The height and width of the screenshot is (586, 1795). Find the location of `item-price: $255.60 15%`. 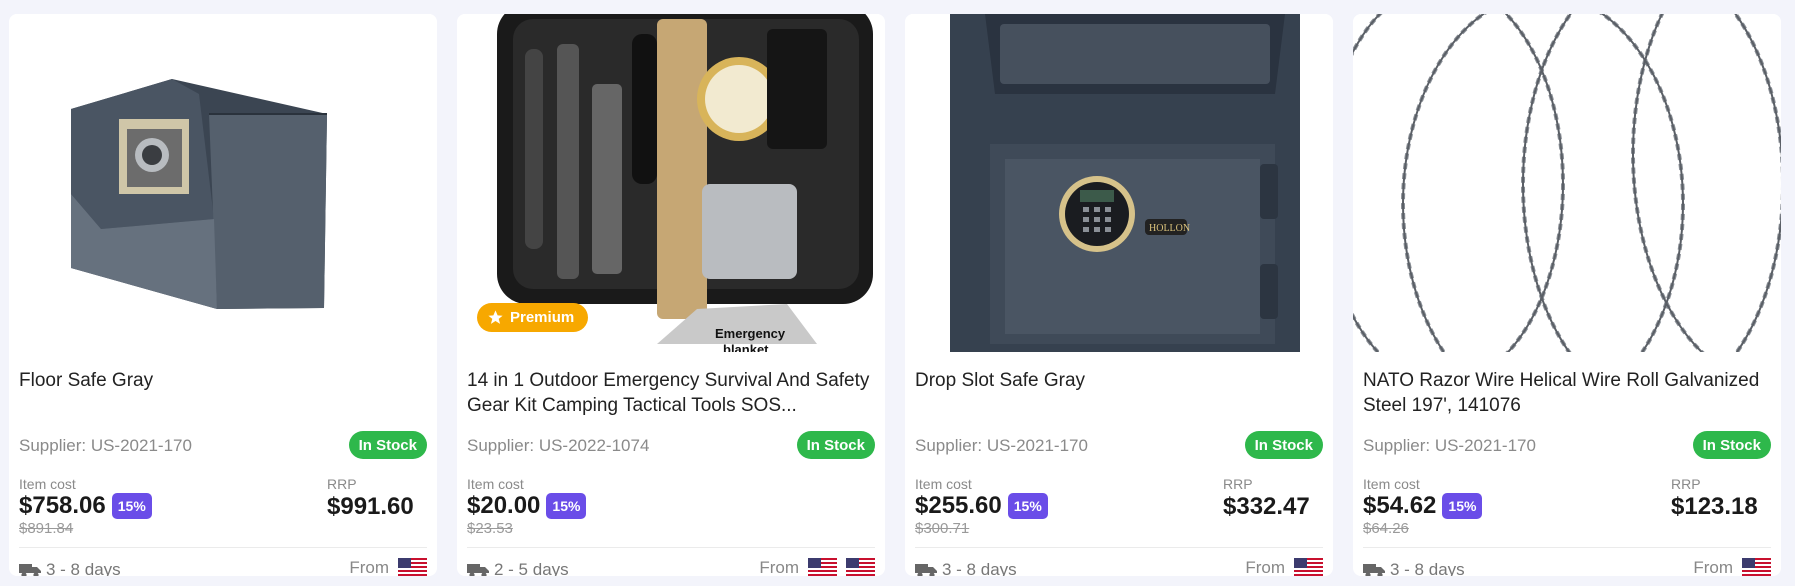

item-price: $255.60 15% is located at coordinates (981, 506).